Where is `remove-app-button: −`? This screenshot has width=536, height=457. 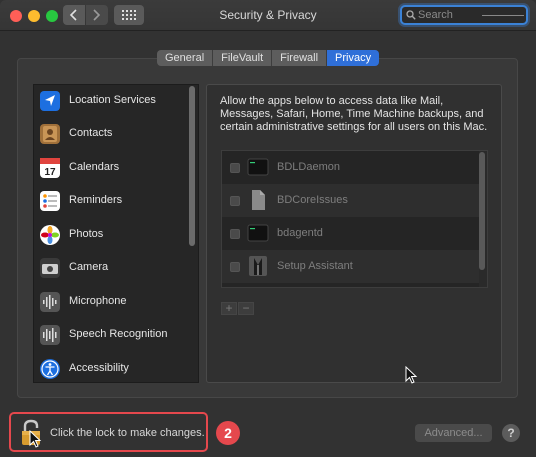 remove-app-button: − is located at coordinates (246, 308).